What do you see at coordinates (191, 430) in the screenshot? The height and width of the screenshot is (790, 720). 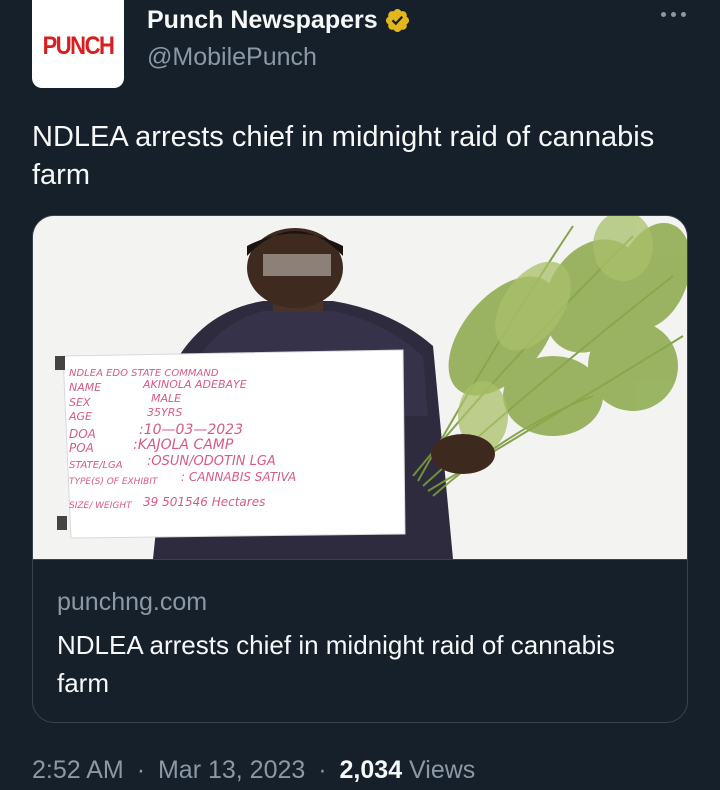 I see `sign-doa-value: :10—03—2023` at bounding box center [191, 430].